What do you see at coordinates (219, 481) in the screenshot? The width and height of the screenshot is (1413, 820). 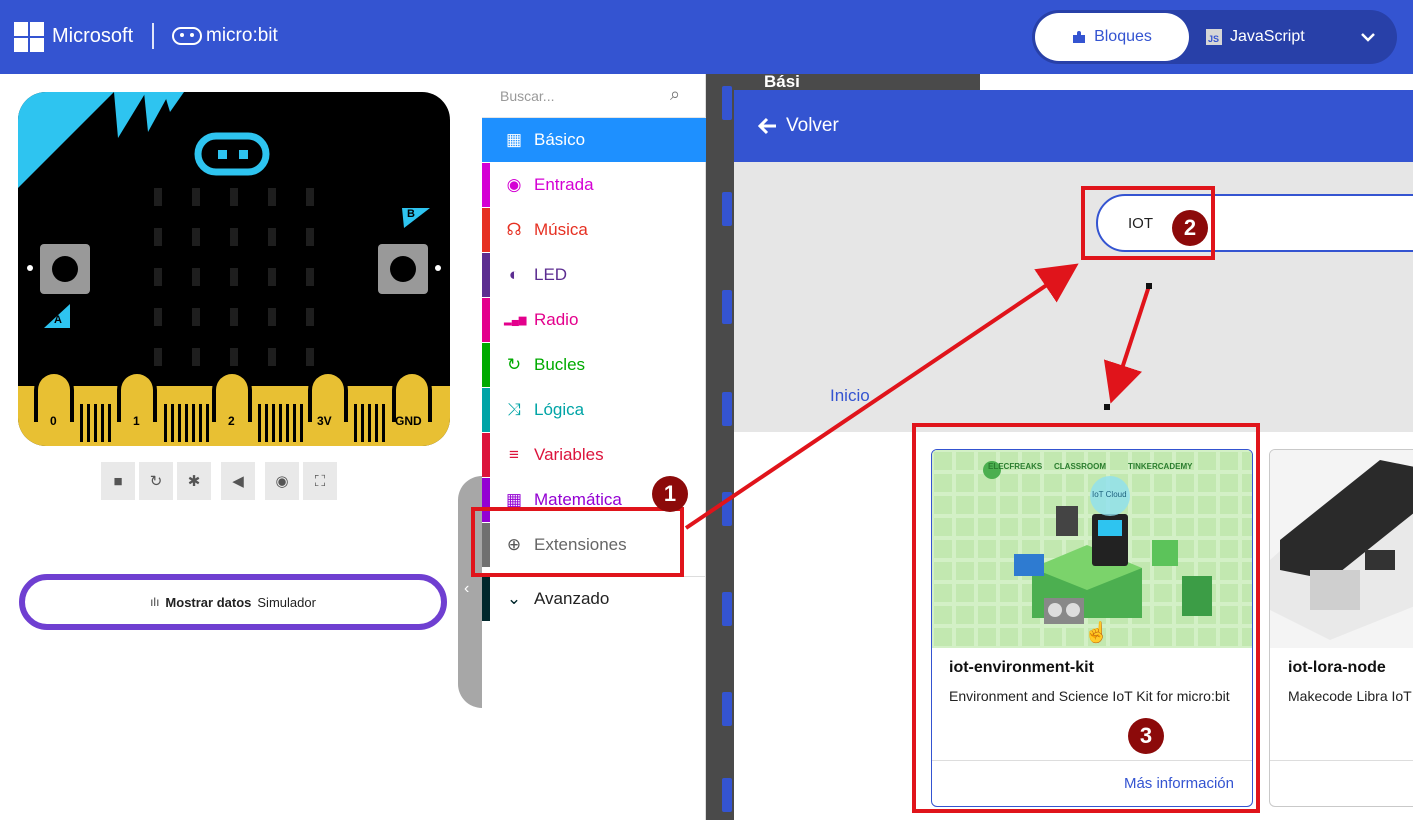 I see `simulator-toolbar: ■ ↻ ✱ ◀ ◉ ⛶` at bounding box center [219, 481].